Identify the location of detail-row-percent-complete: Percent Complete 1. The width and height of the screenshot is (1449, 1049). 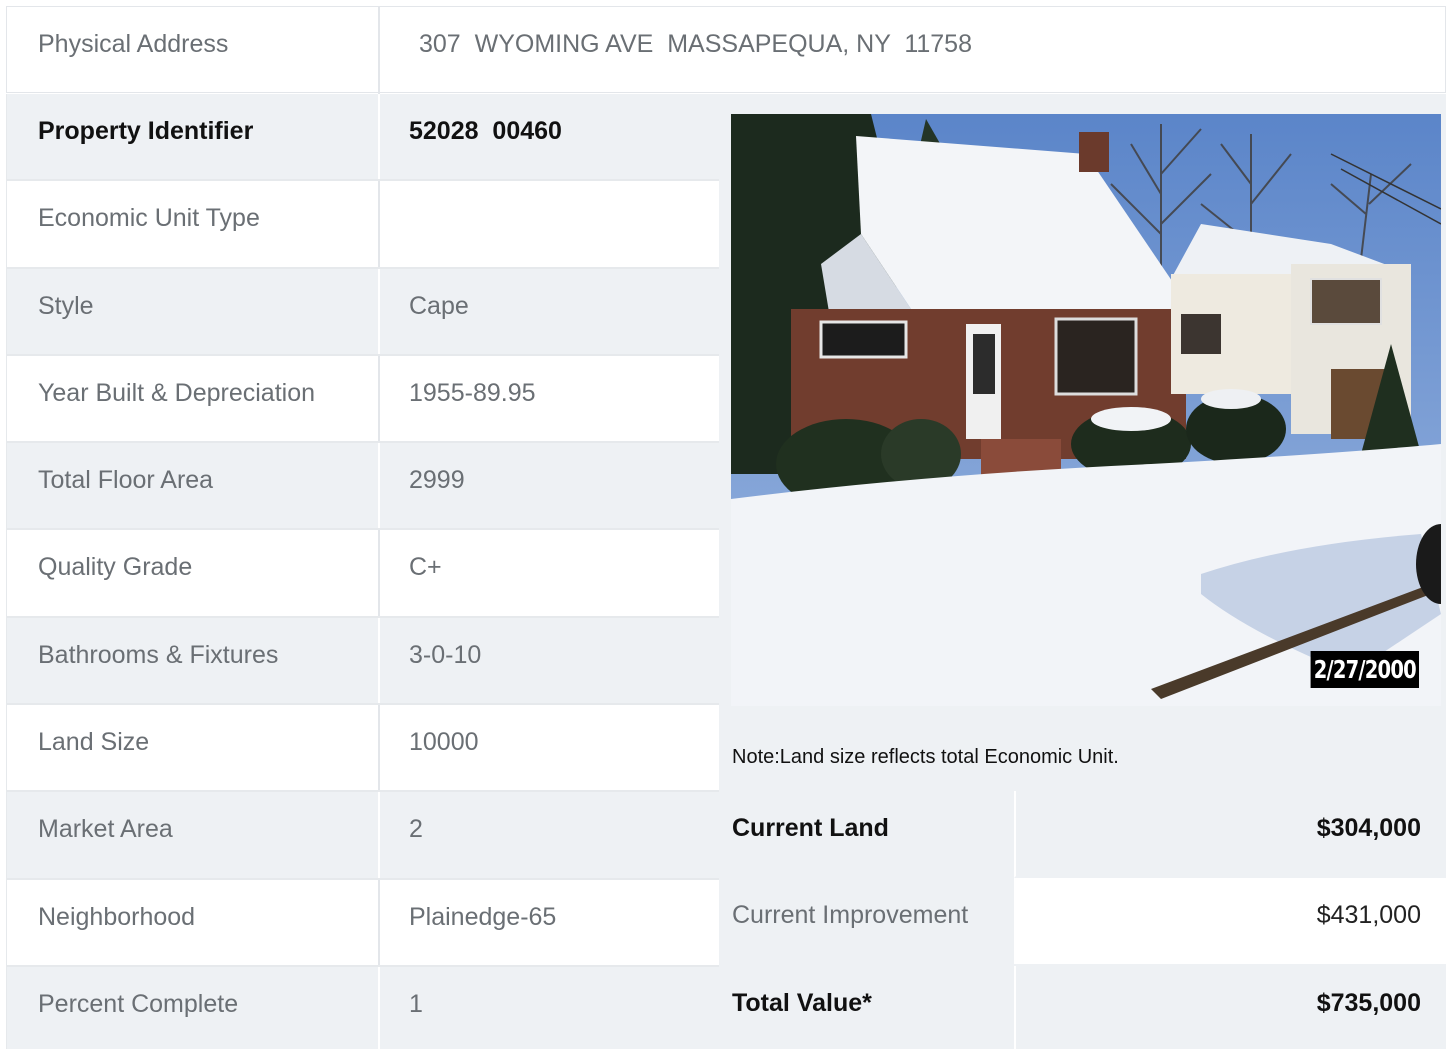
(362, 1007).